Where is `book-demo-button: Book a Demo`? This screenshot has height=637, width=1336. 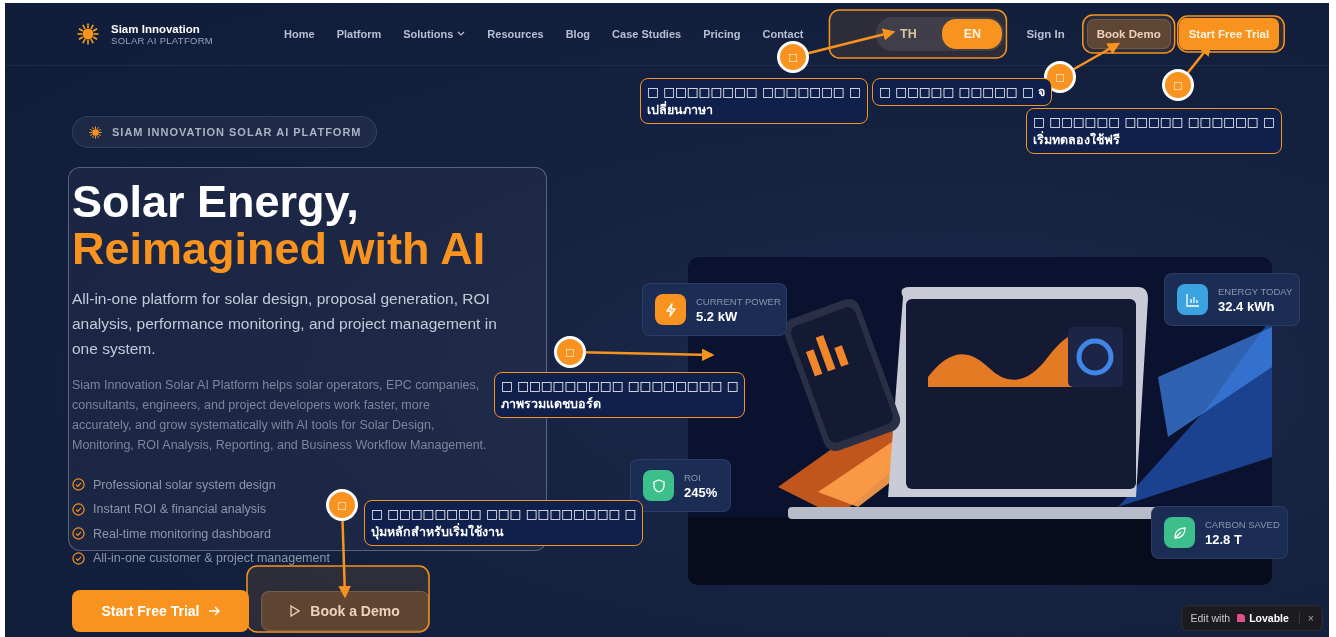
book-demo-button: Book a Demo is located at coordinates (345, 611).